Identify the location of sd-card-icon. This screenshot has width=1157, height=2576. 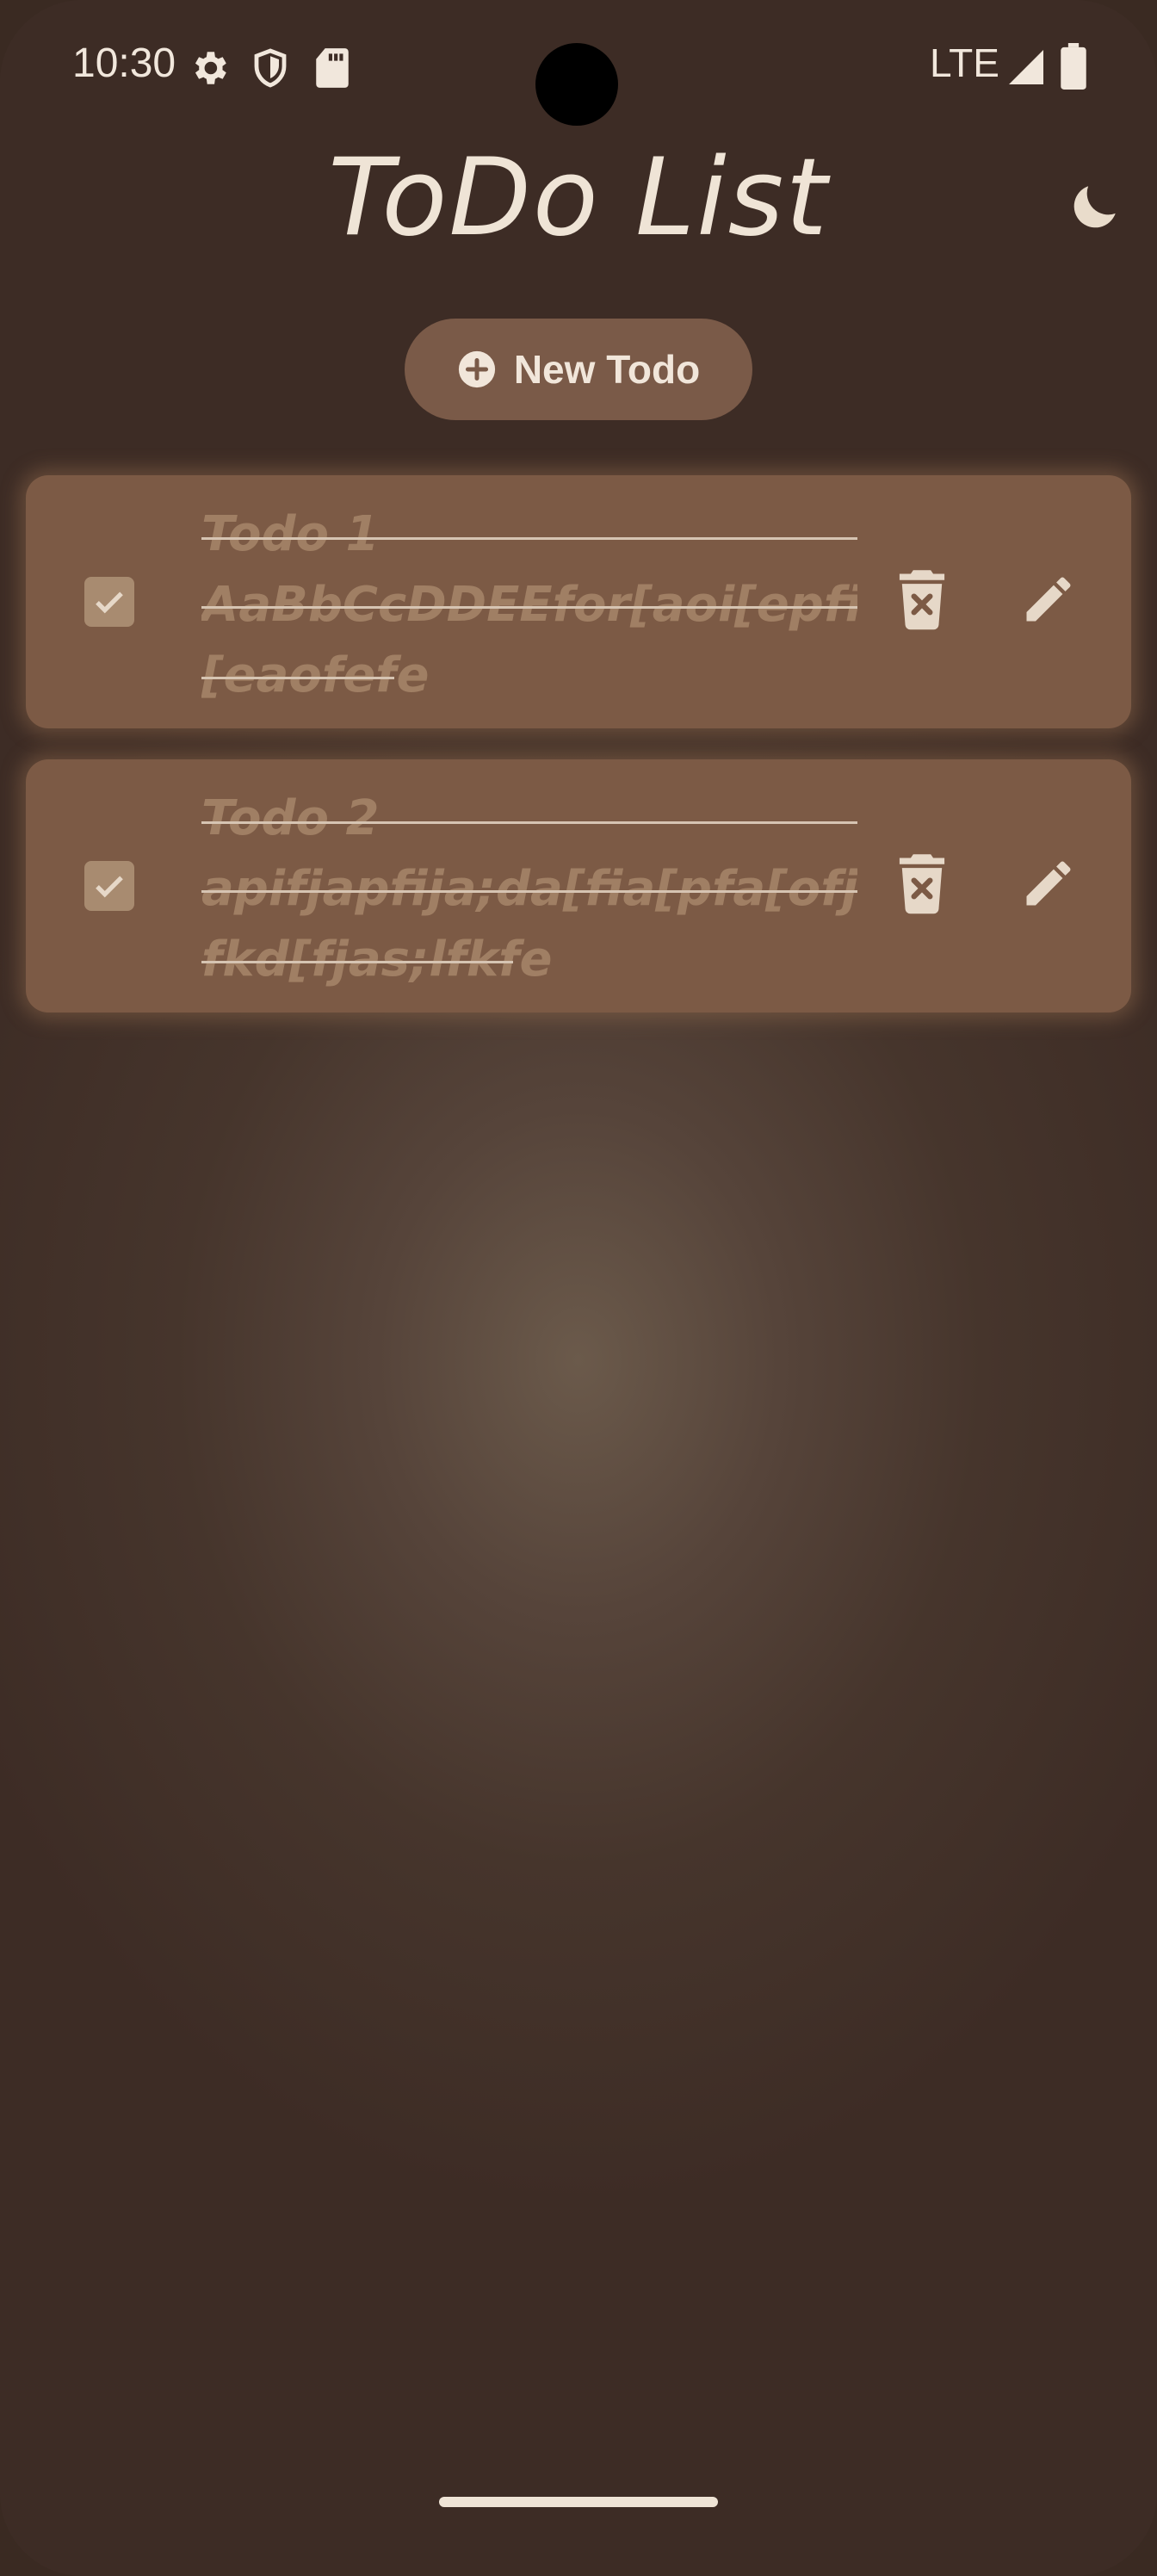
(332, 68).